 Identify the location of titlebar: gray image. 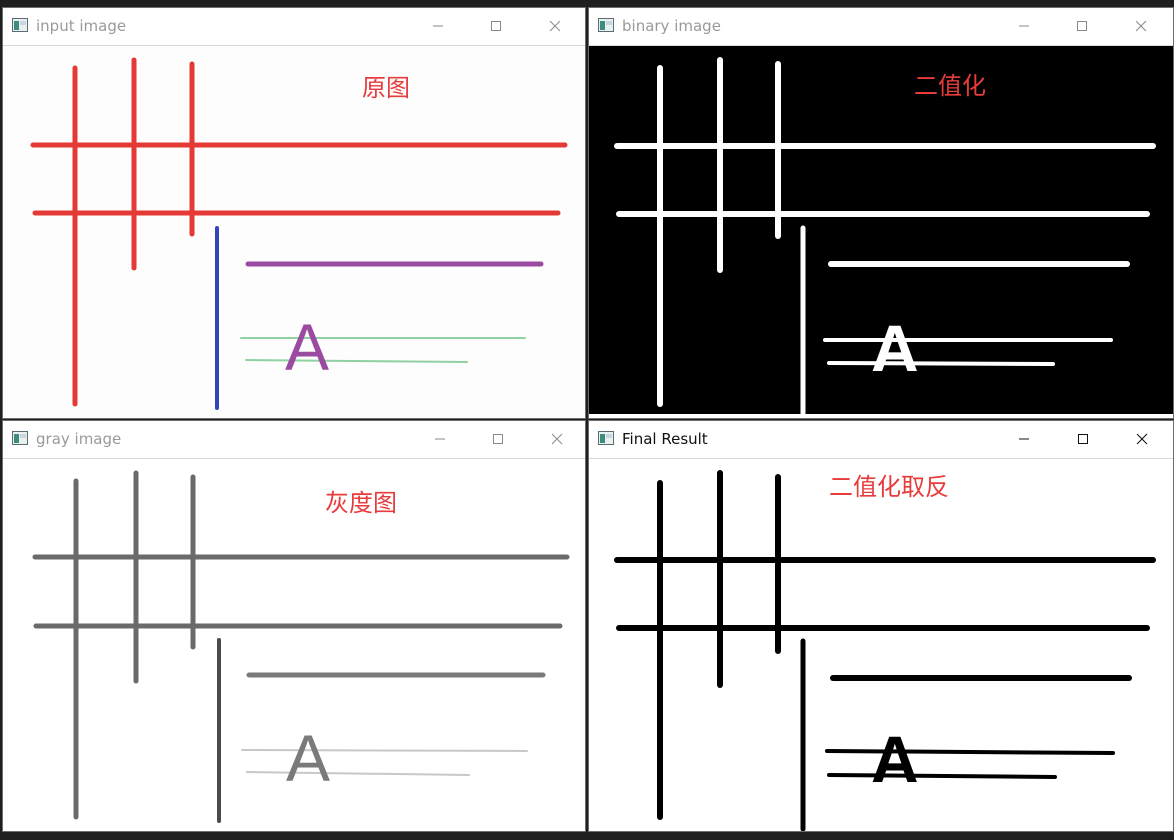
(294, 440).